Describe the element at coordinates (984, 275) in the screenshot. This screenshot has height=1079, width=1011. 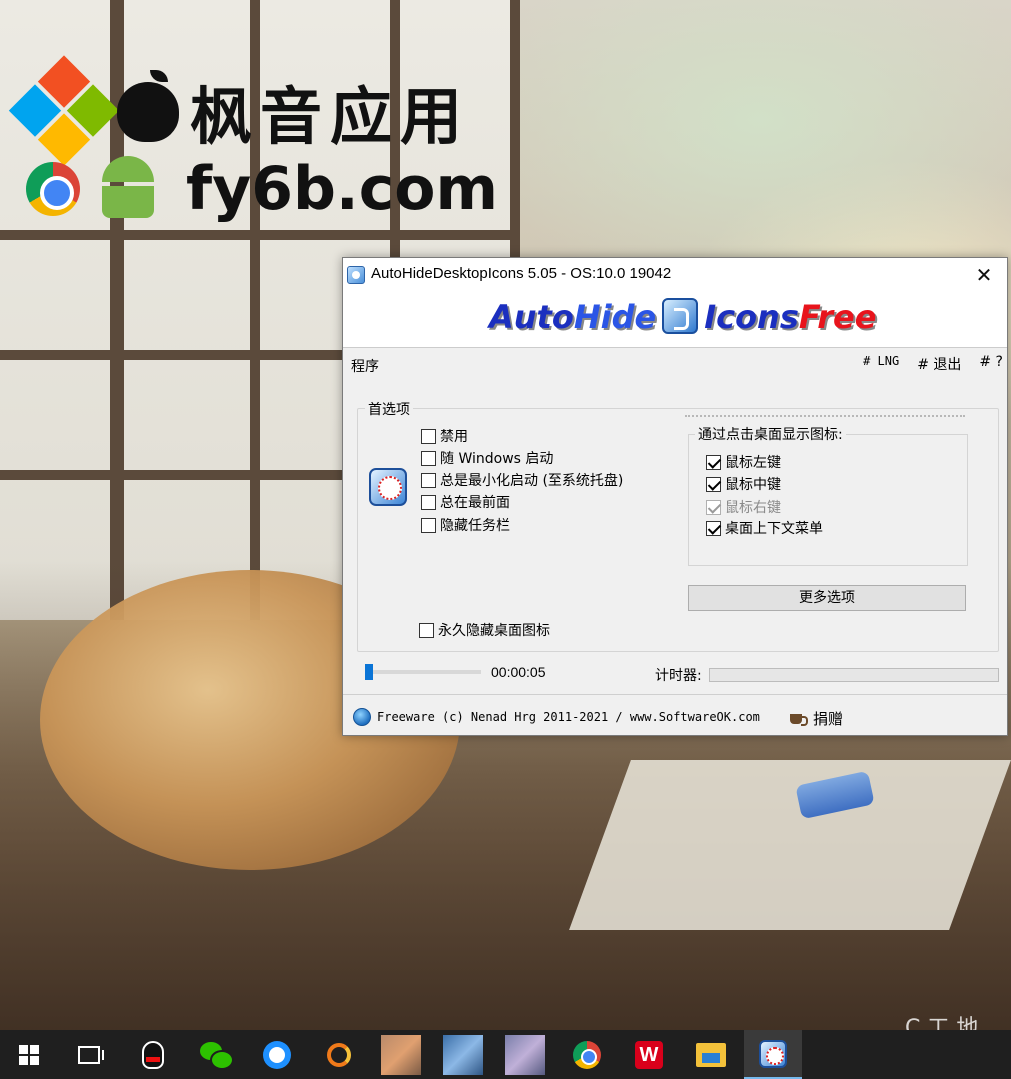
I see `close-button: ✕` at that location.